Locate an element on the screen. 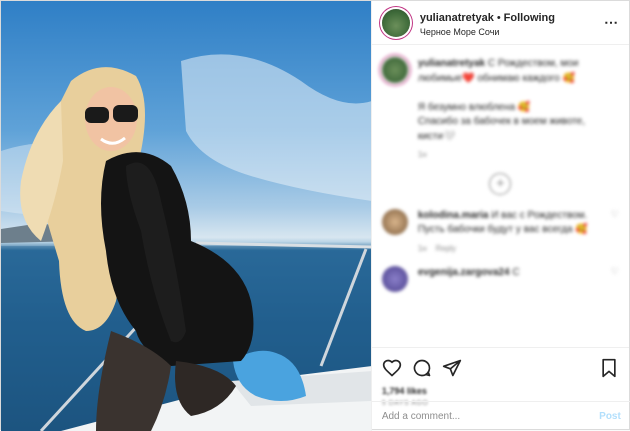 The height and width of the screenshot is (431, 630). comment-icon is located at coordinates (422, 368).